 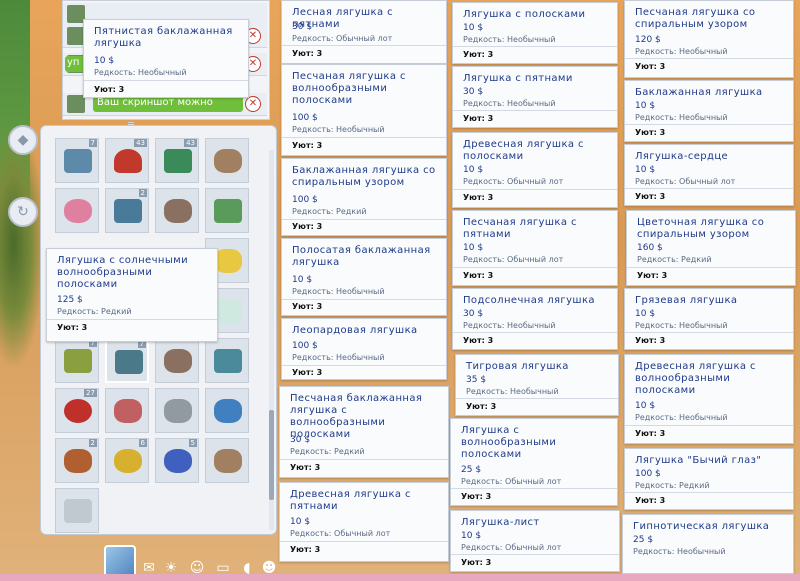 I want to click on frog-item, so click(x=228, y=211).